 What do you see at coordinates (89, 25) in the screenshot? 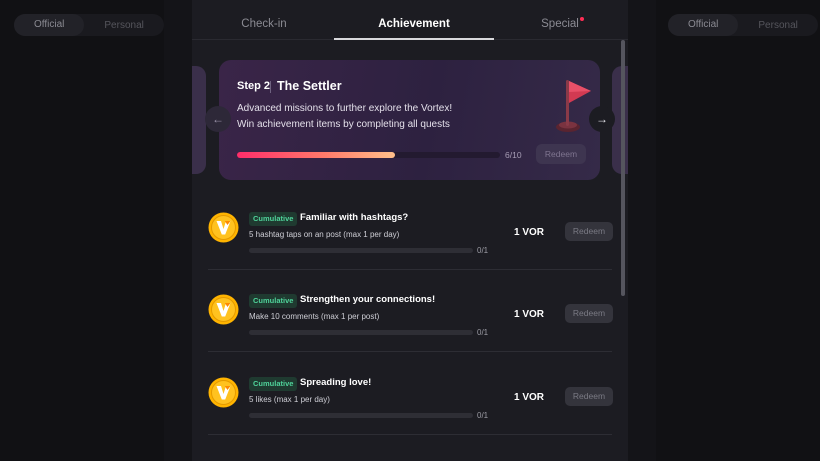
I see `background-feed-toggle-left: Official Personal` at bounding box center [89, 25].